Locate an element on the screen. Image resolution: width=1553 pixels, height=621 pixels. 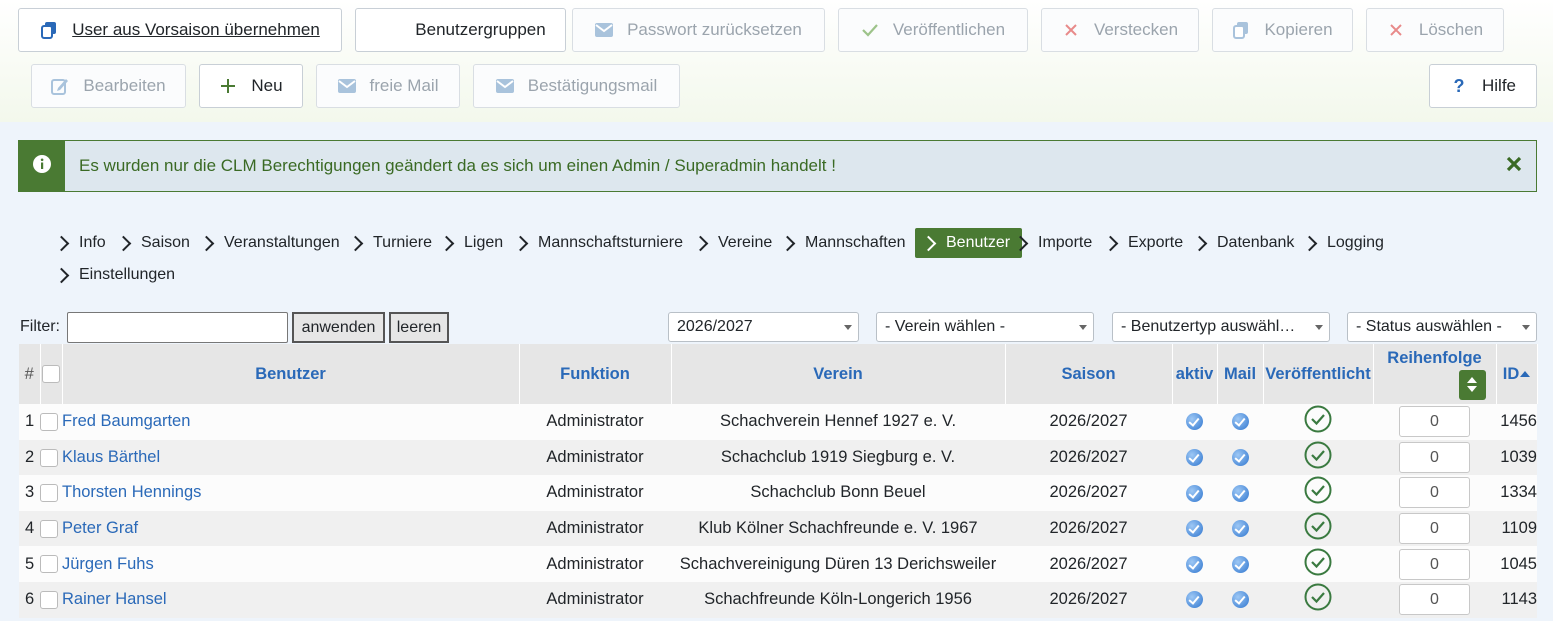
nav-item-exporte: Exporte is located at coordinates (1142, 243).